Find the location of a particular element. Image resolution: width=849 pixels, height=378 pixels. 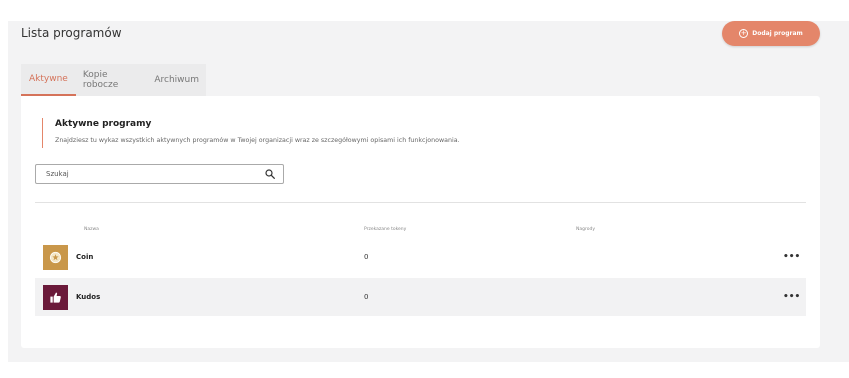

tab-archive: Archiwum is located at coordinates (176, 80).